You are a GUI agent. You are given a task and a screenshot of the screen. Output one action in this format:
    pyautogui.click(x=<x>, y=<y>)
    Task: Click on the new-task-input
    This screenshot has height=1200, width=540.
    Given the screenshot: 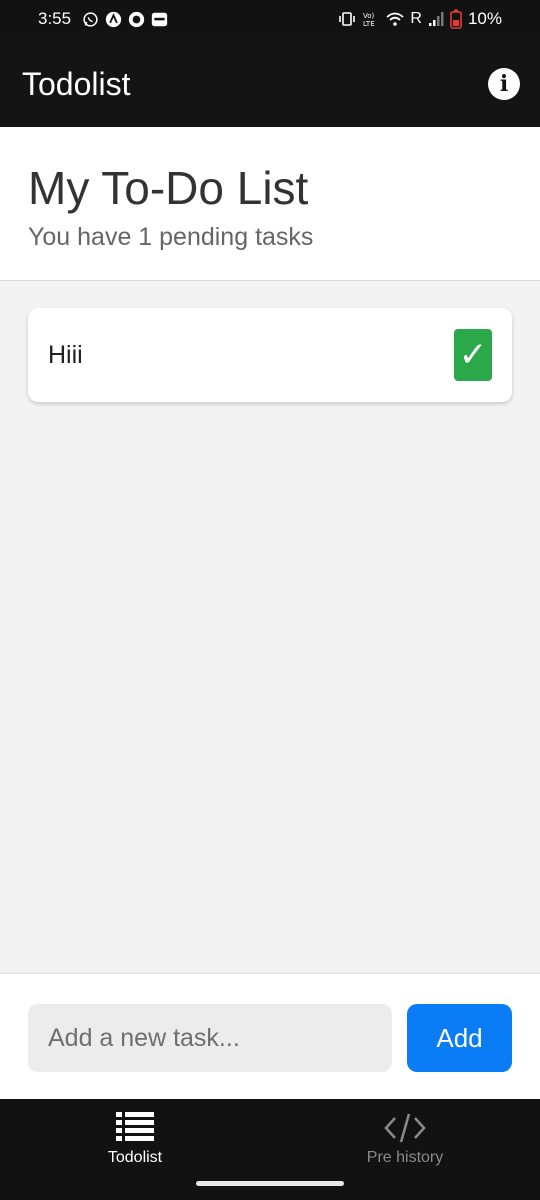 What is the action you would take?
    pyautogui.click(x=210, y=1038)
    